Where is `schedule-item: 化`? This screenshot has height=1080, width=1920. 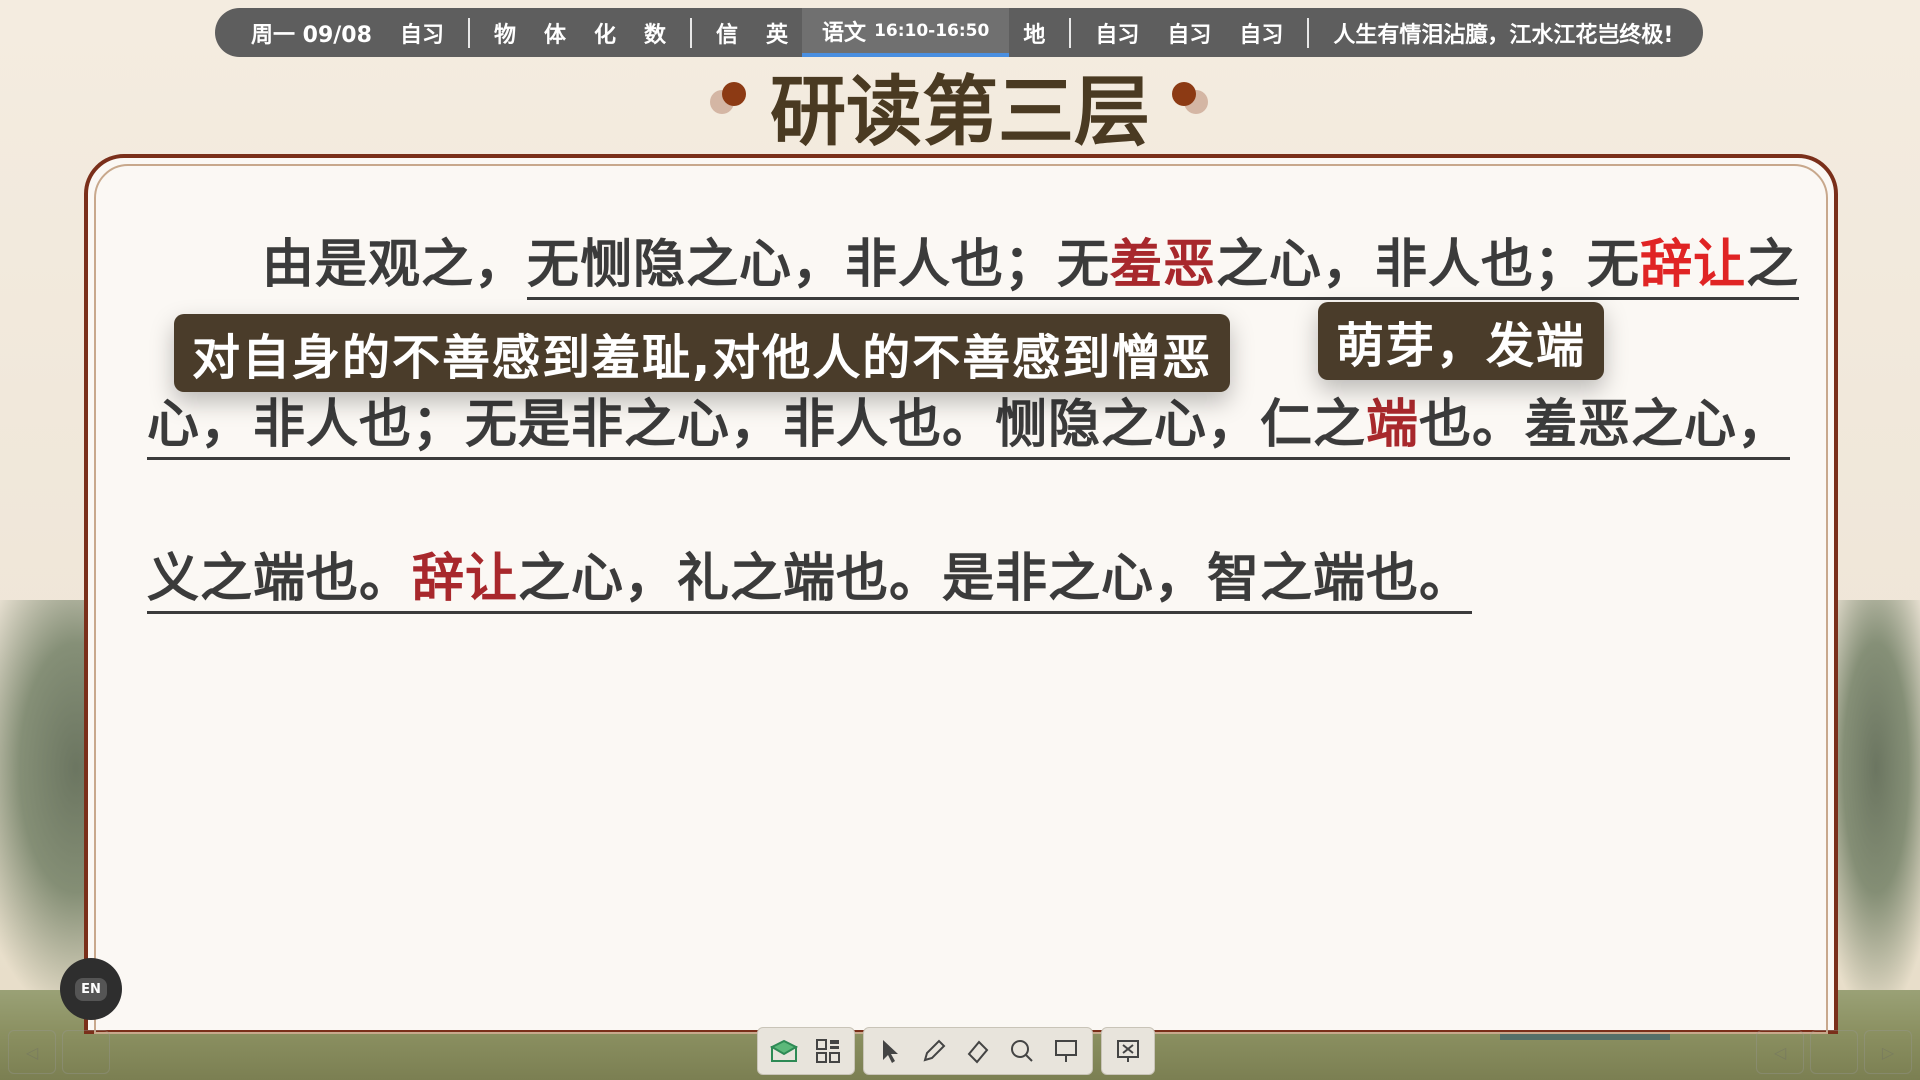 schedule-item: 化 is located at coordinates (604, 35).